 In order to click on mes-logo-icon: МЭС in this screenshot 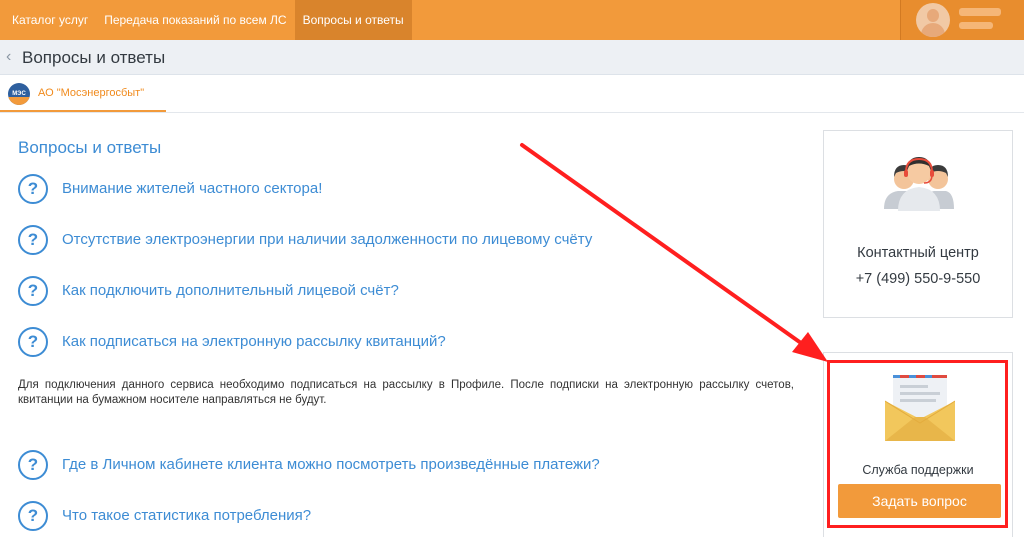, I will do `click(19, 94)`.